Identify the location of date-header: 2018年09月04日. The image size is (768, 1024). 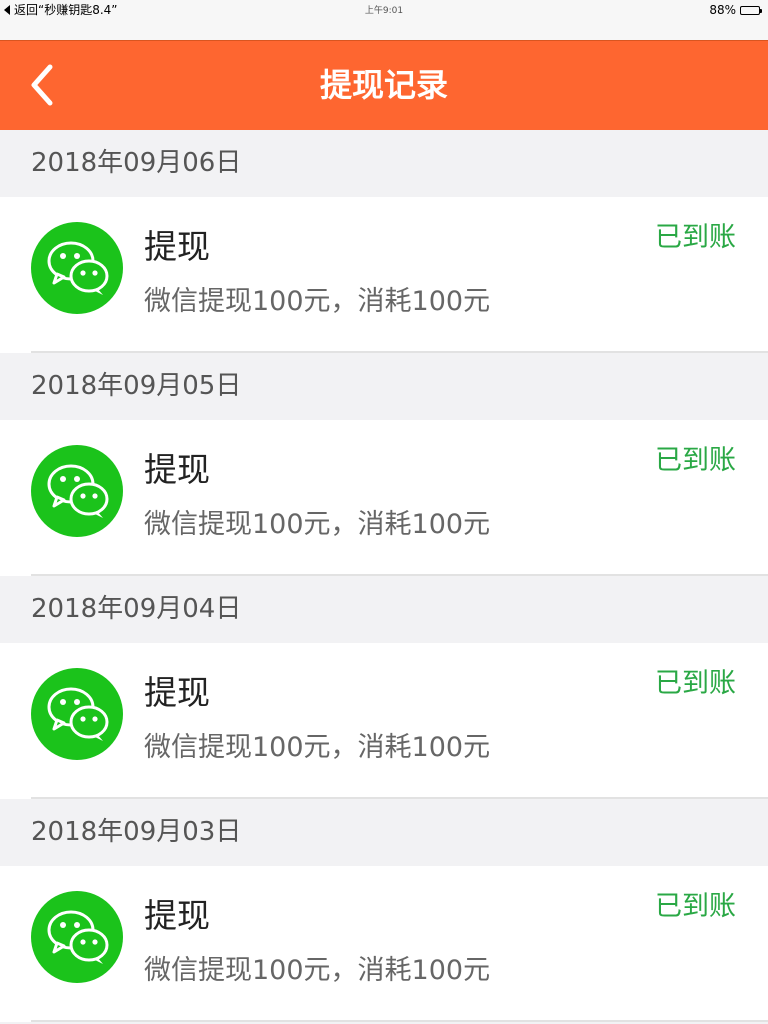
(384, 609).